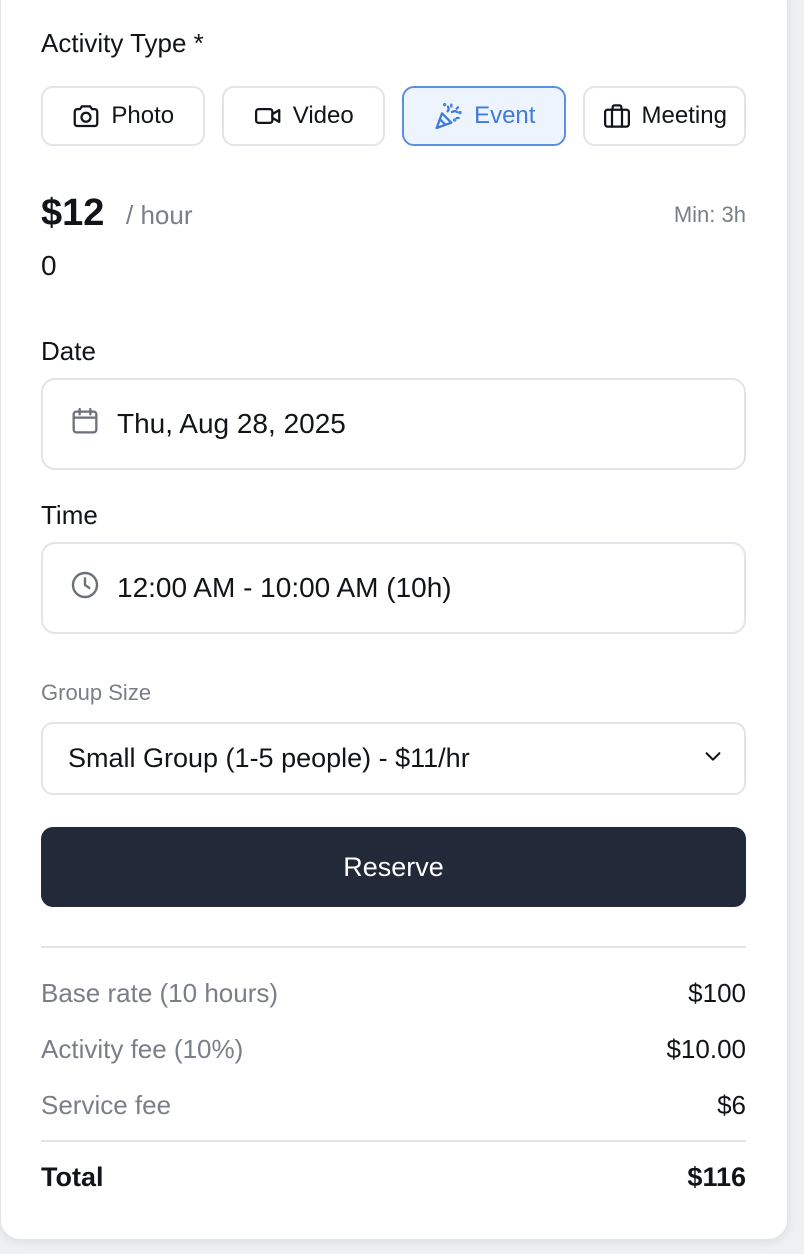  What do you see at coordinates (106, 1105) in the screenshot?
I see `fee-label: Service fee` at bounding box center [106, 1105].